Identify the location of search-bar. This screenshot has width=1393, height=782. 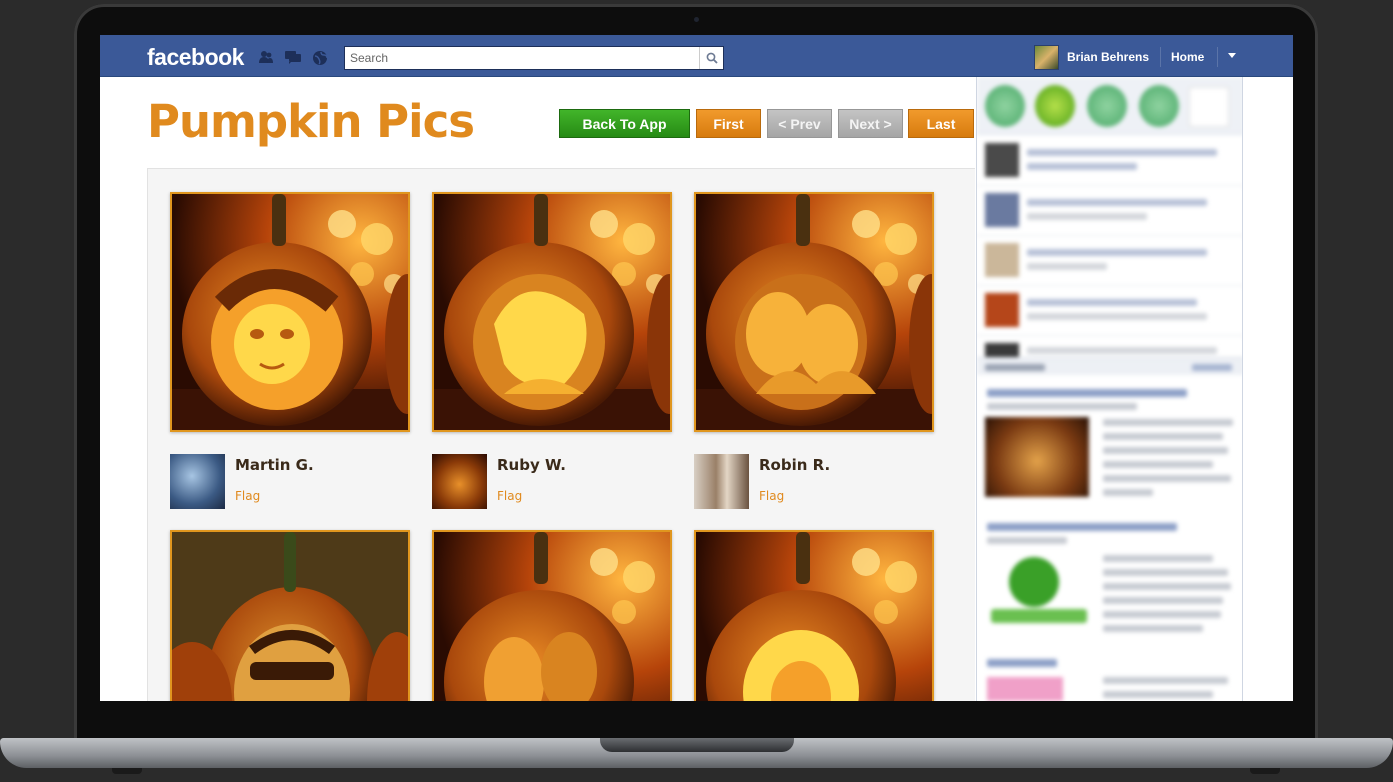
(534, 58).